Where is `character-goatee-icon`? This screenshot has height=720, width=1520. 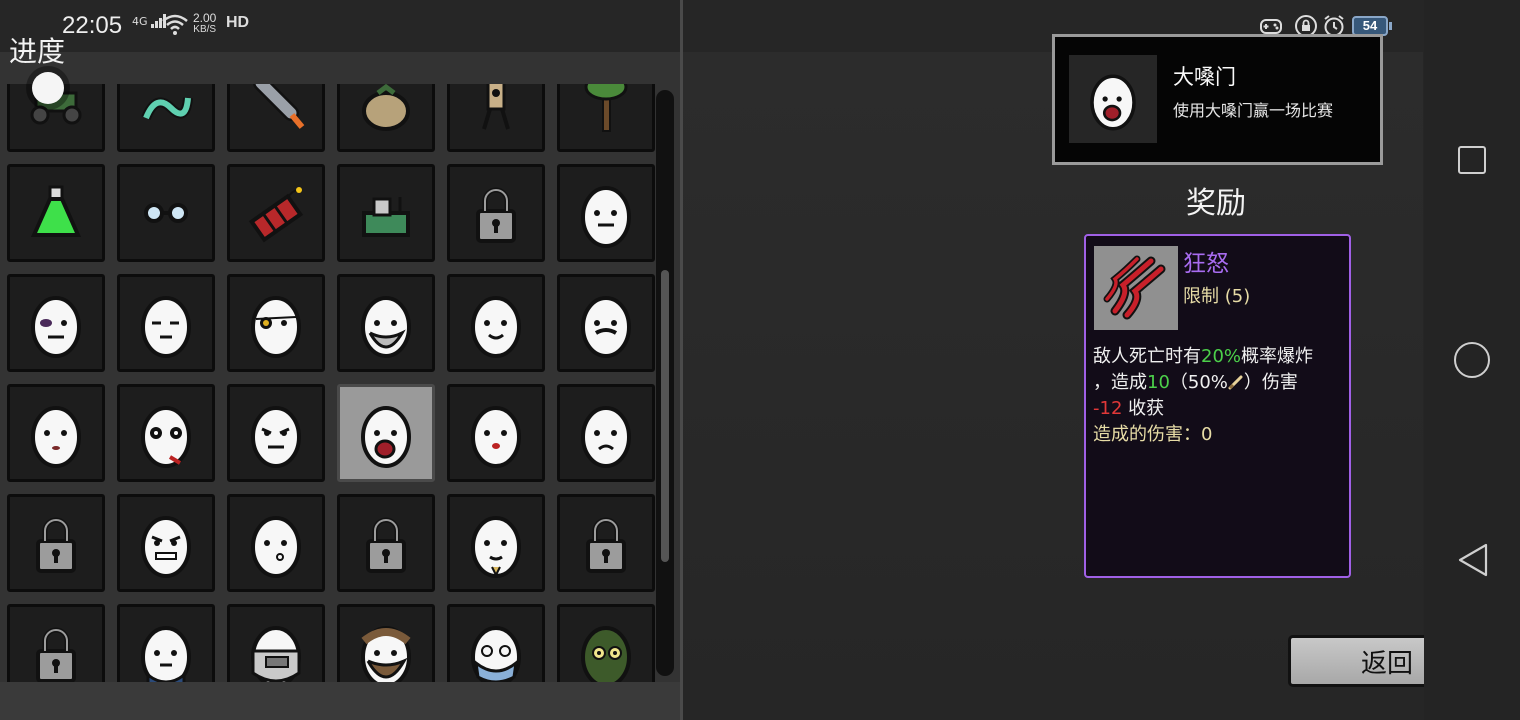
character-goatee-icon is located at coordinates (496, 547).